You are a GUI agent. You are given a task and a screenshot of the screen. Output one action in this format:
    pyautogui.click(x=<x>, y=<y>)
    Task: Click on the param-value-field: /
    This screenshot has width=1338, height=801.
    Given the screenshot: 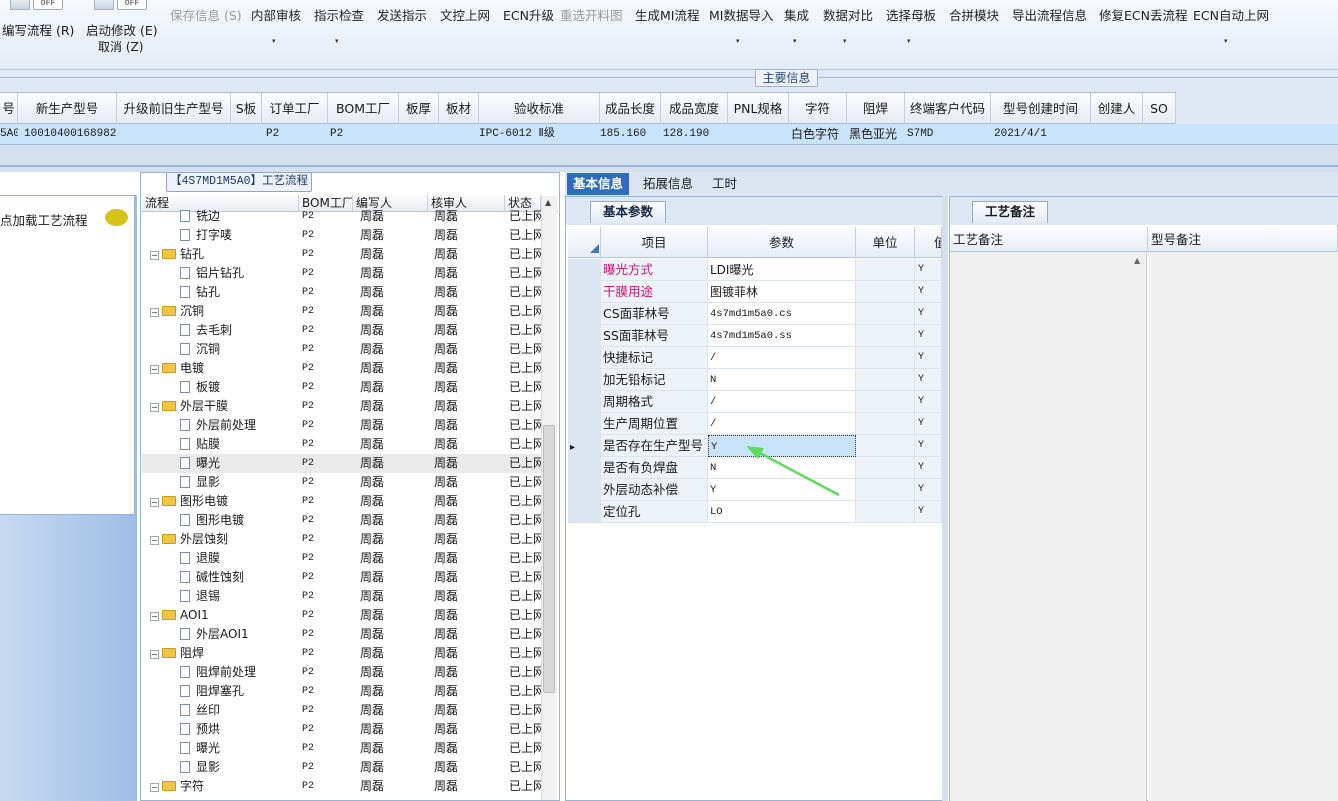 What is the action you would take?
    pyautogui.click(x=782, y=358)
    